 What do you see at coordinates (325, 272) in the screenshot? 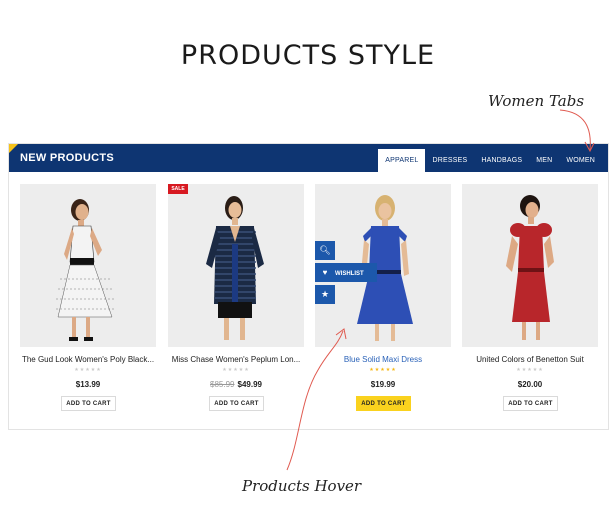
I see `heart-icon: ♥` at bounding box center [325, 272].